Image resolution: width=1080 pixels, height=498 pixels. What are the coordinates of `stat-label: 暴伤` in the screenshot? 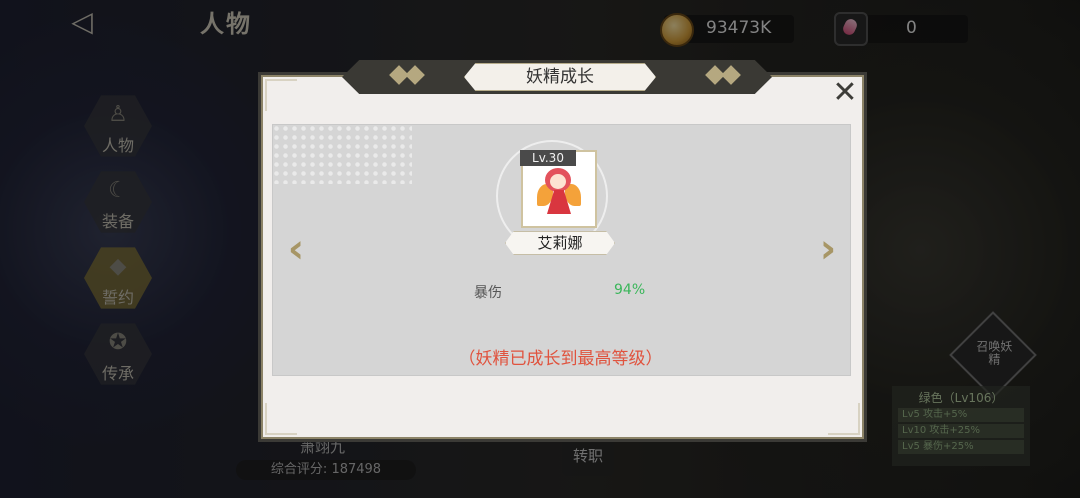 It's located at (488, 293).